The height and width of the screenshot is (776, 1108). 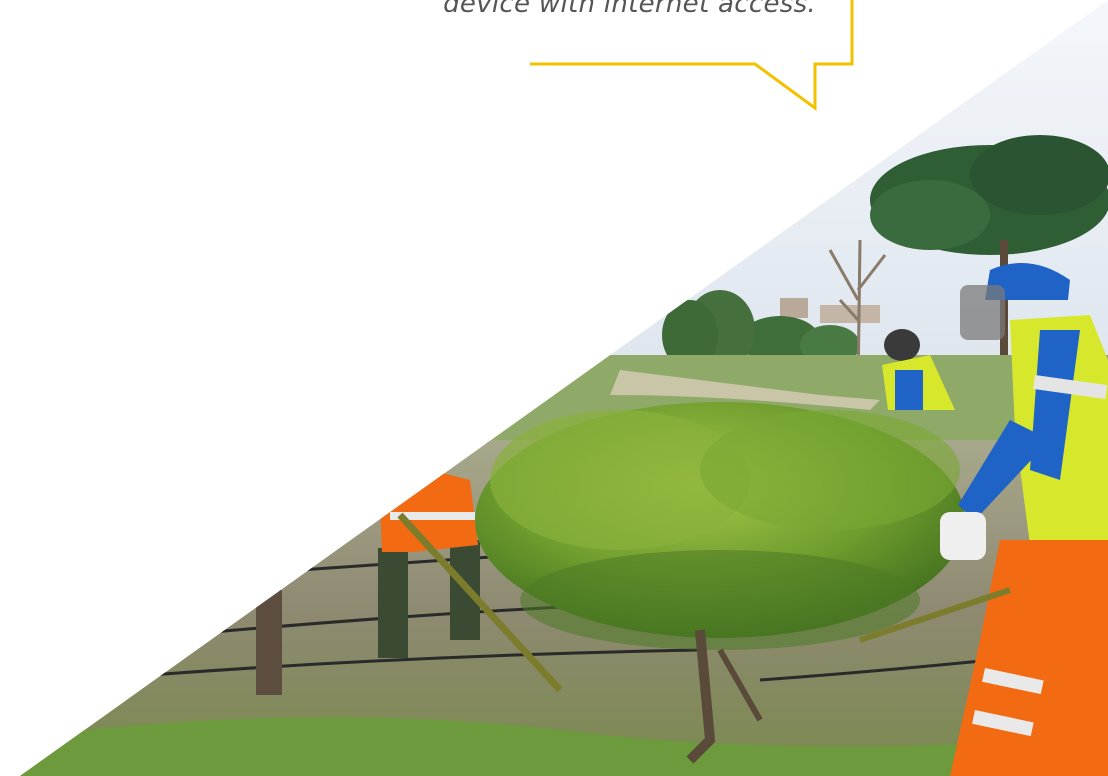 I want to click on tree-trunk, so click(x=269, y=642).